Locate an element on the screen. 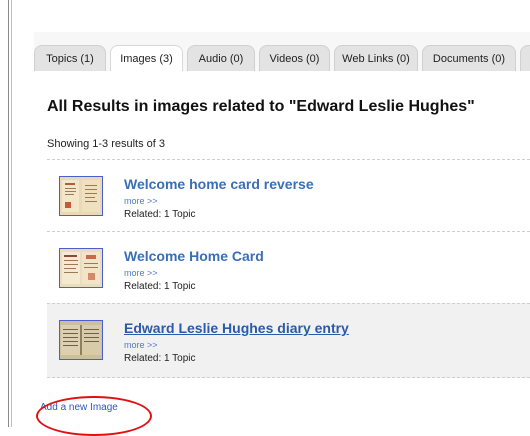  tab-documents: Documents (0) is located at coordinates (469, 58).